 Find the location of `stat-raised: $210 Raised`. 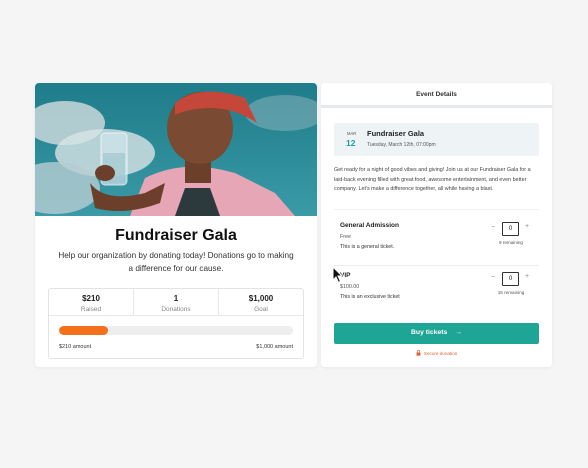

stat-raised: $210 Raised is located at coordinates (91, 302).